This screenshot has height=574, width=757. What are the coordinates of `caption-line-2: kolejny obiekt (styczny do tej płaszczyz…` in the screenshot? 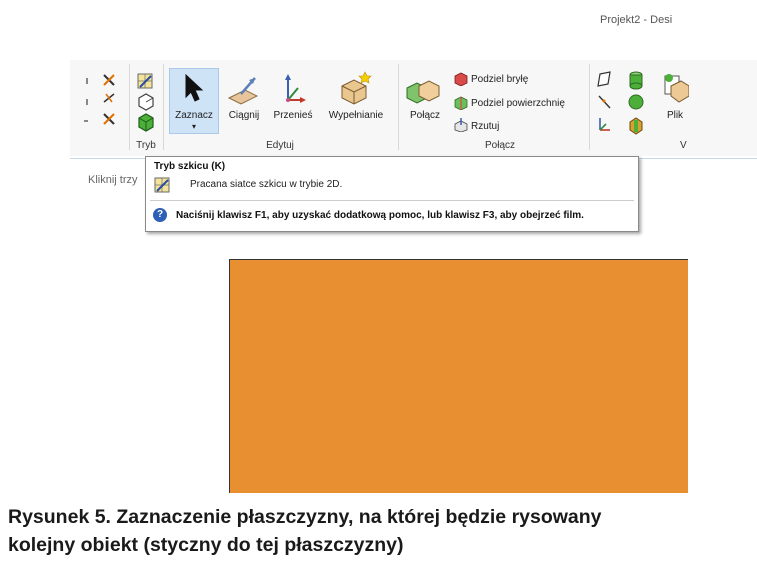 It's located at (206, 545).